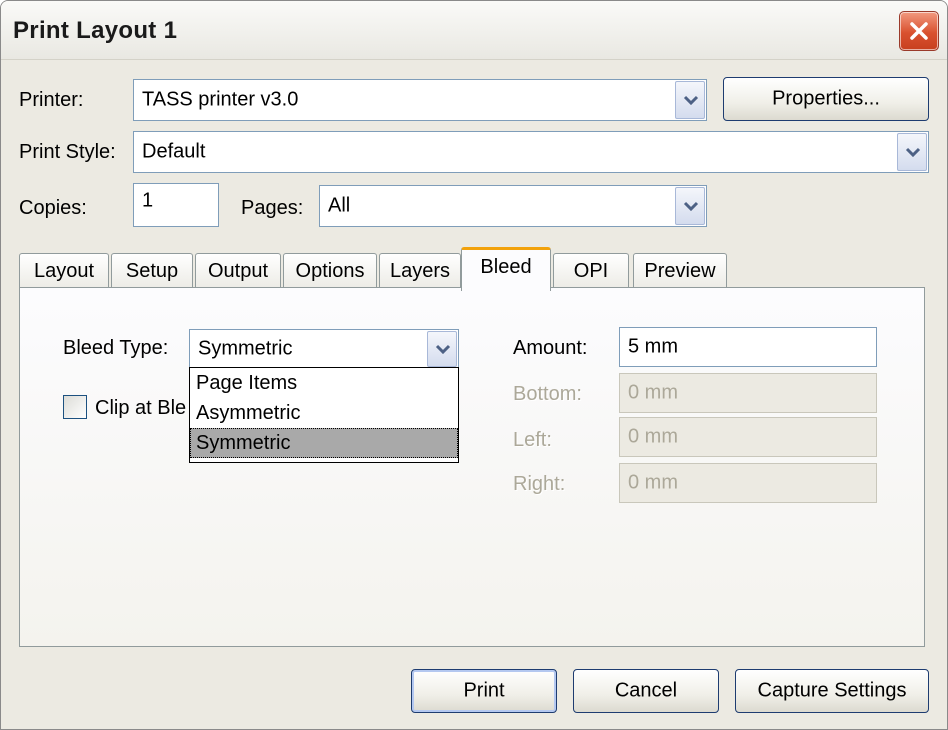 Image resolution: width=948 pixels, height=730 pixels. What do you see at coordinates (748, 393) in the screenshot?
I see `bottom-input: 0 mm` at bounding box center [748, 393].